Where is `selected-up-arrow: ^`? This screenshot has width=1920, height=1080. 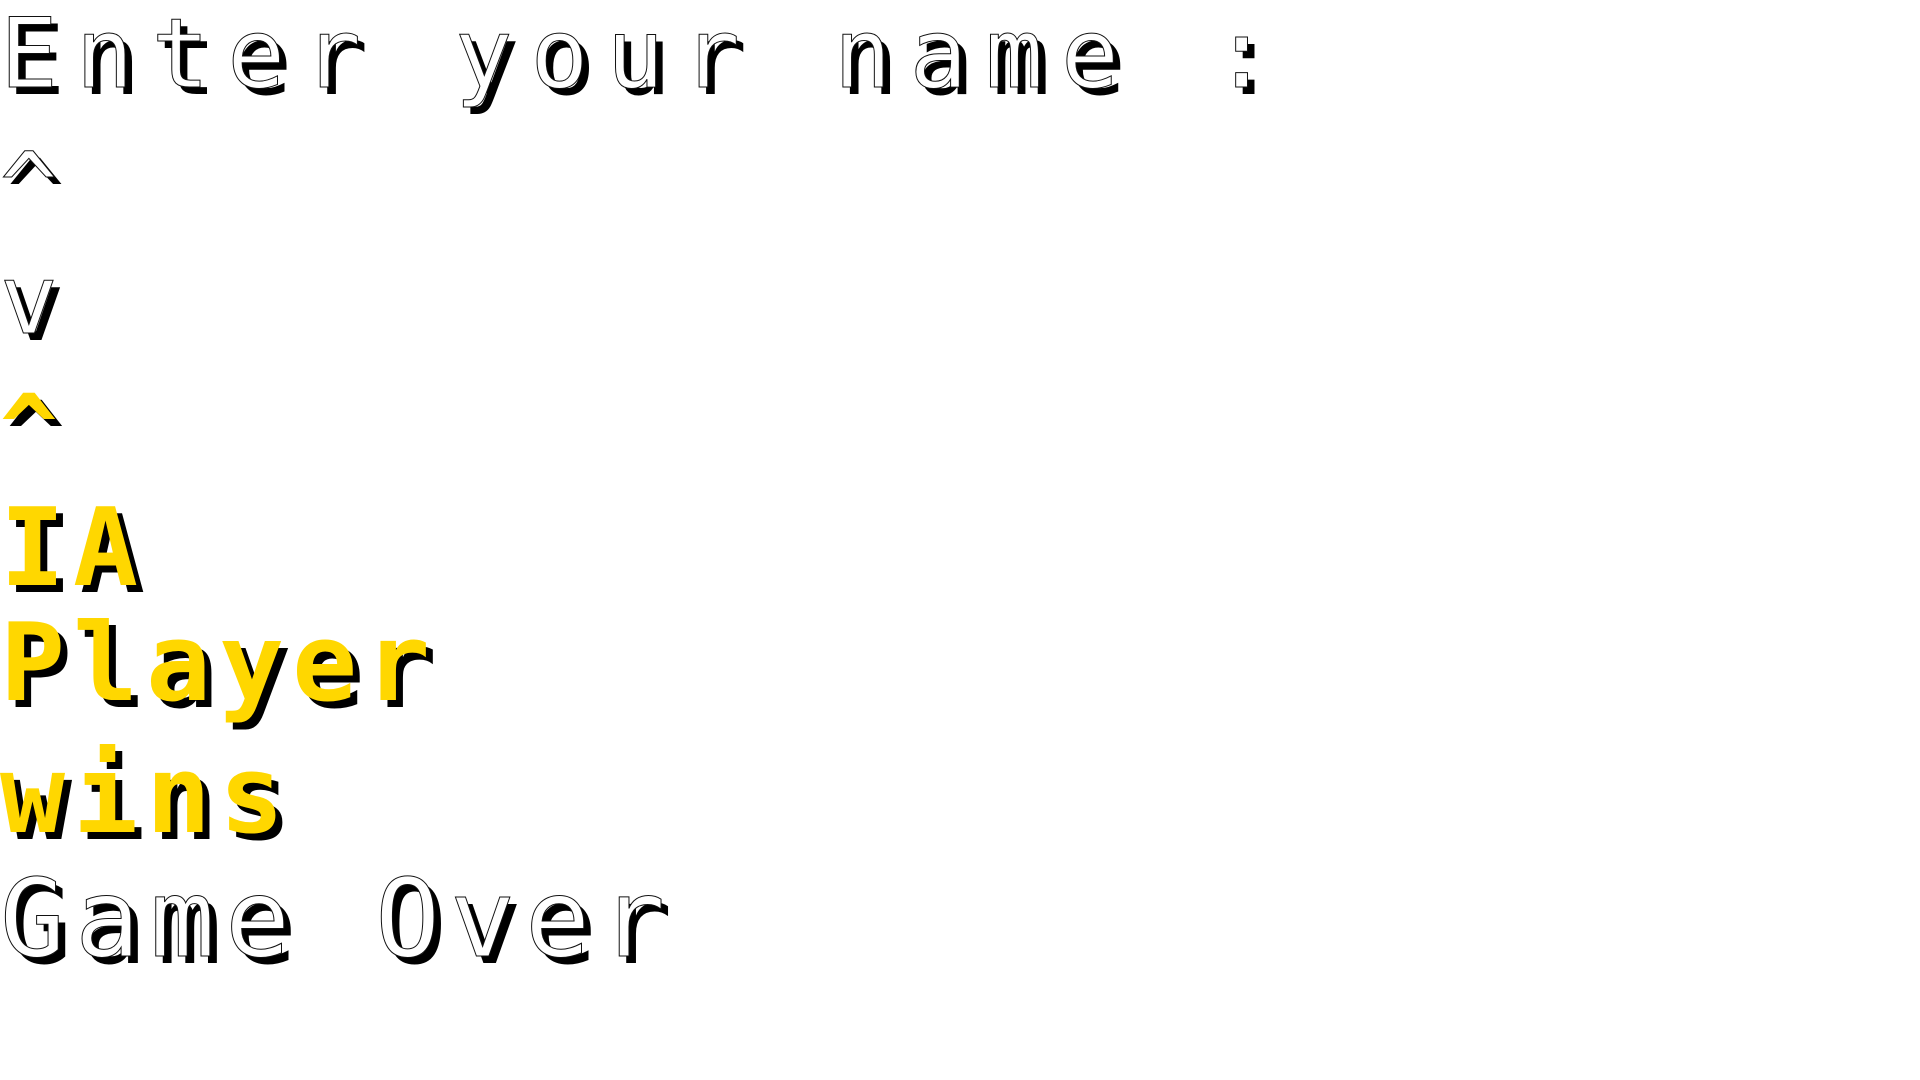 selected-up-arrow: ^ is located at coordinates (29, 430).